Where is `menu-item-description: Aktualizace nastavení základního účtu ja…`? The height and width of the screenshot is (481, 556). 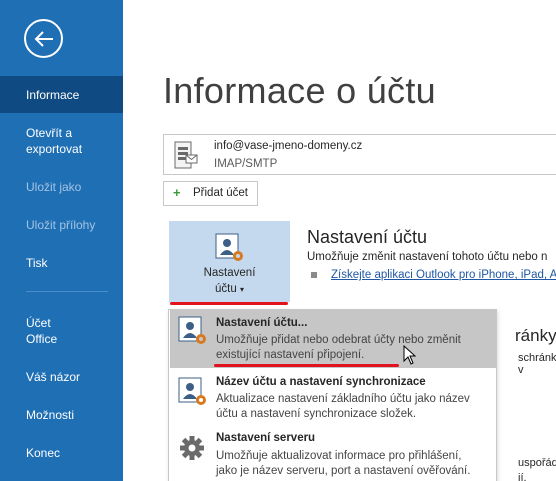 menu-item-description: Aktualizace nastavení základního účtu ja… is located at coordinates (352, 407).